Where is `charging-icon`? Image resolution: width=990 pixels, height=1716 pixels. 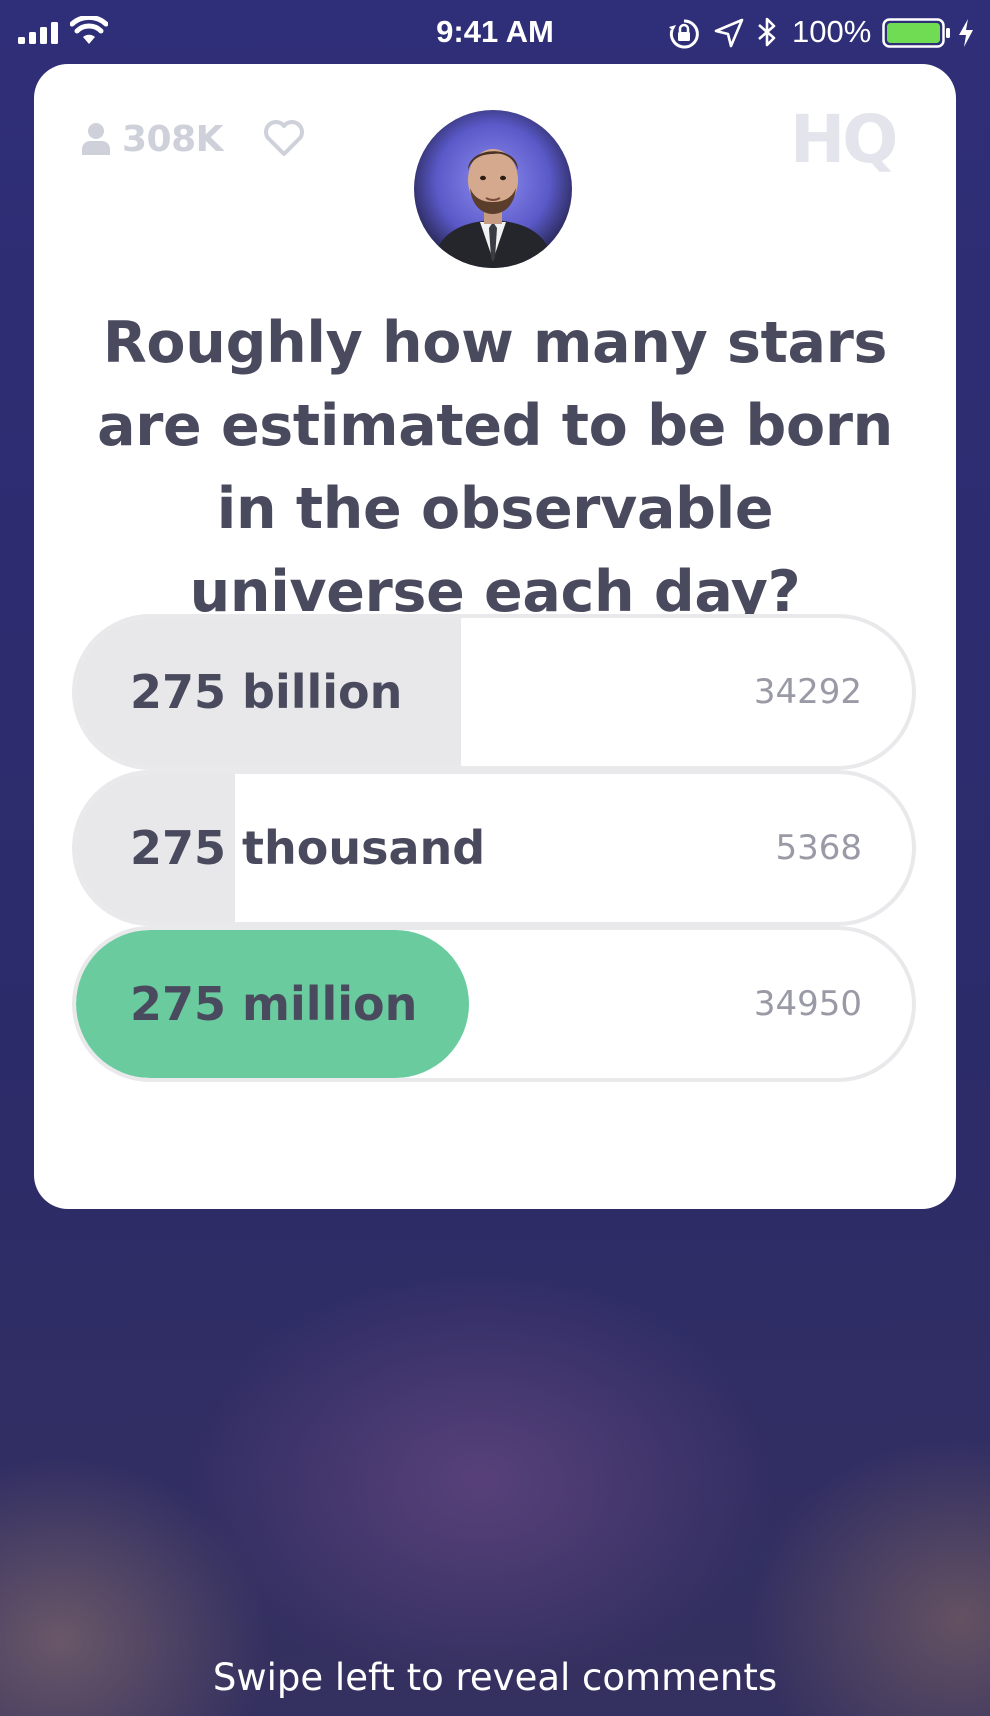
charging-icon is located at coordinates (966, 33).